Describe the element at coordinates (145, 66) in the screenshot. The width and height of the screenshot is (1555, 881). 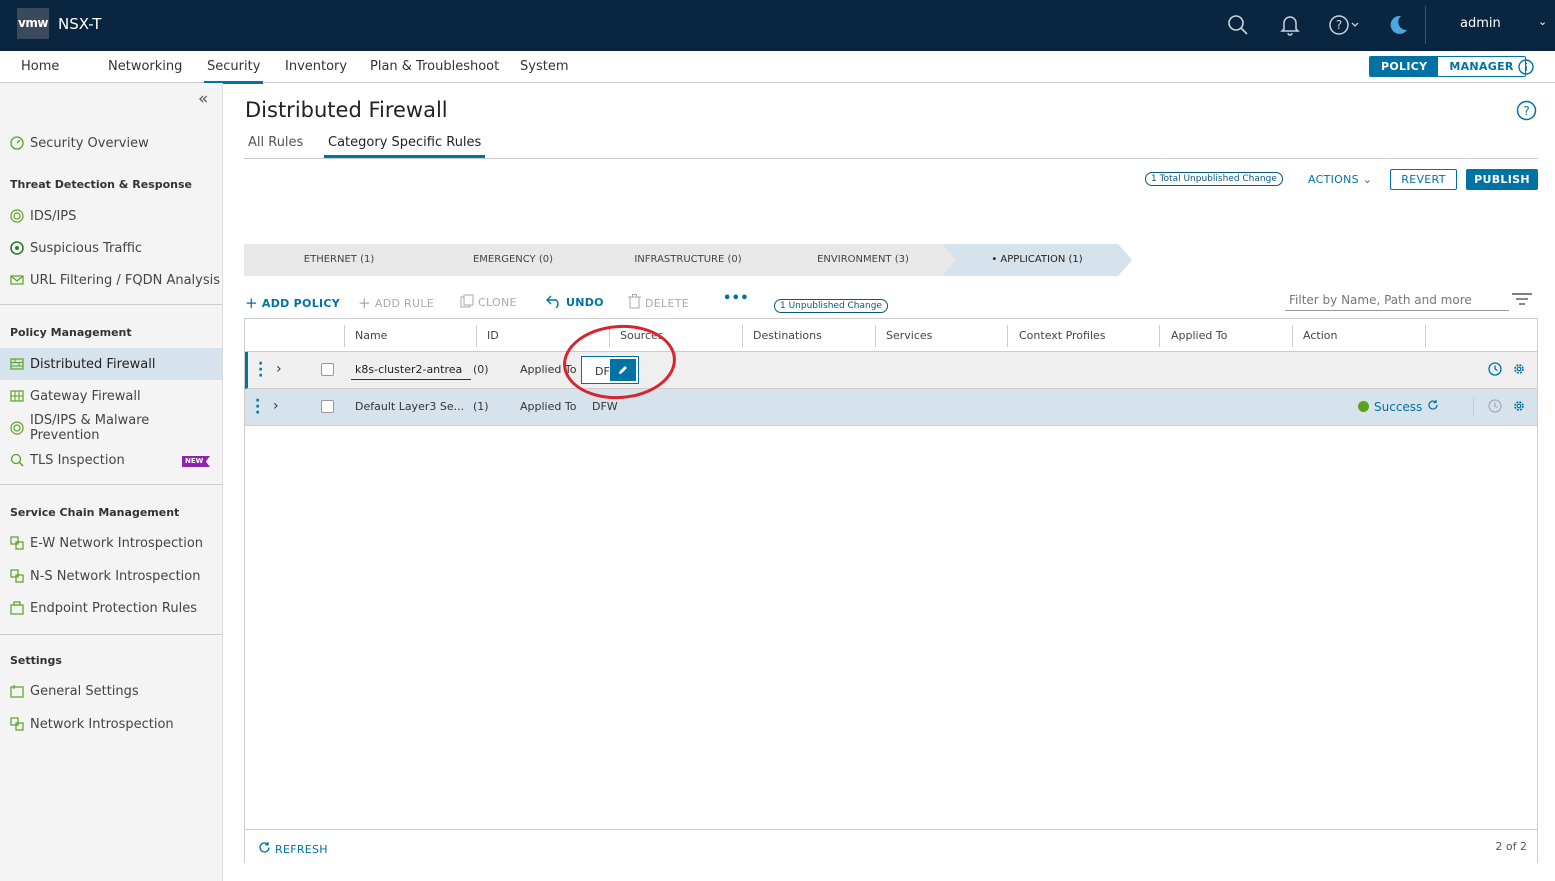
I see `nav-networking: Networking` at that location.